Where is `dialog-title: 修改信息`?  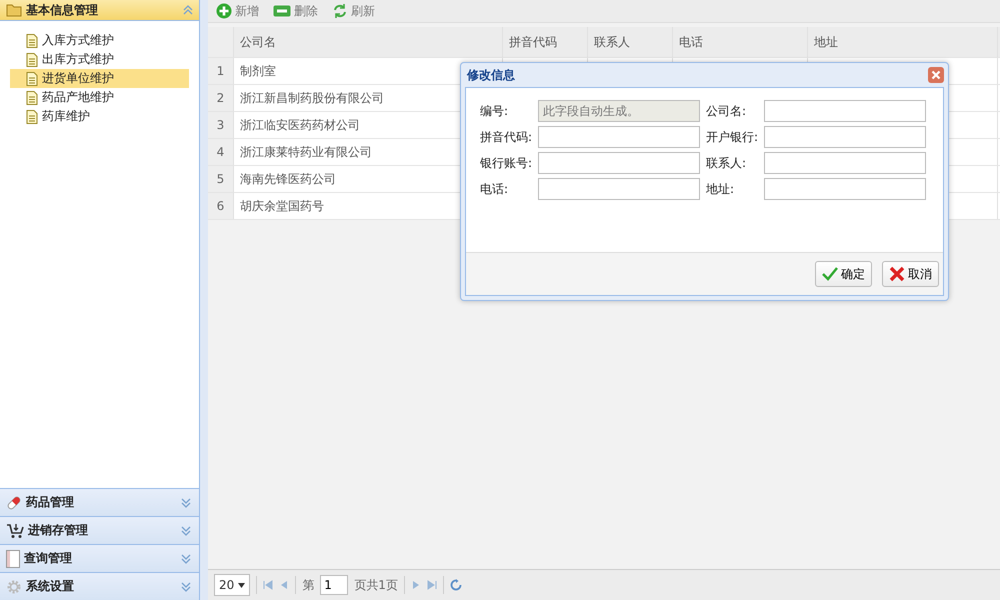
dialog-title: 修改信息 is located at coordinates (491, 75).